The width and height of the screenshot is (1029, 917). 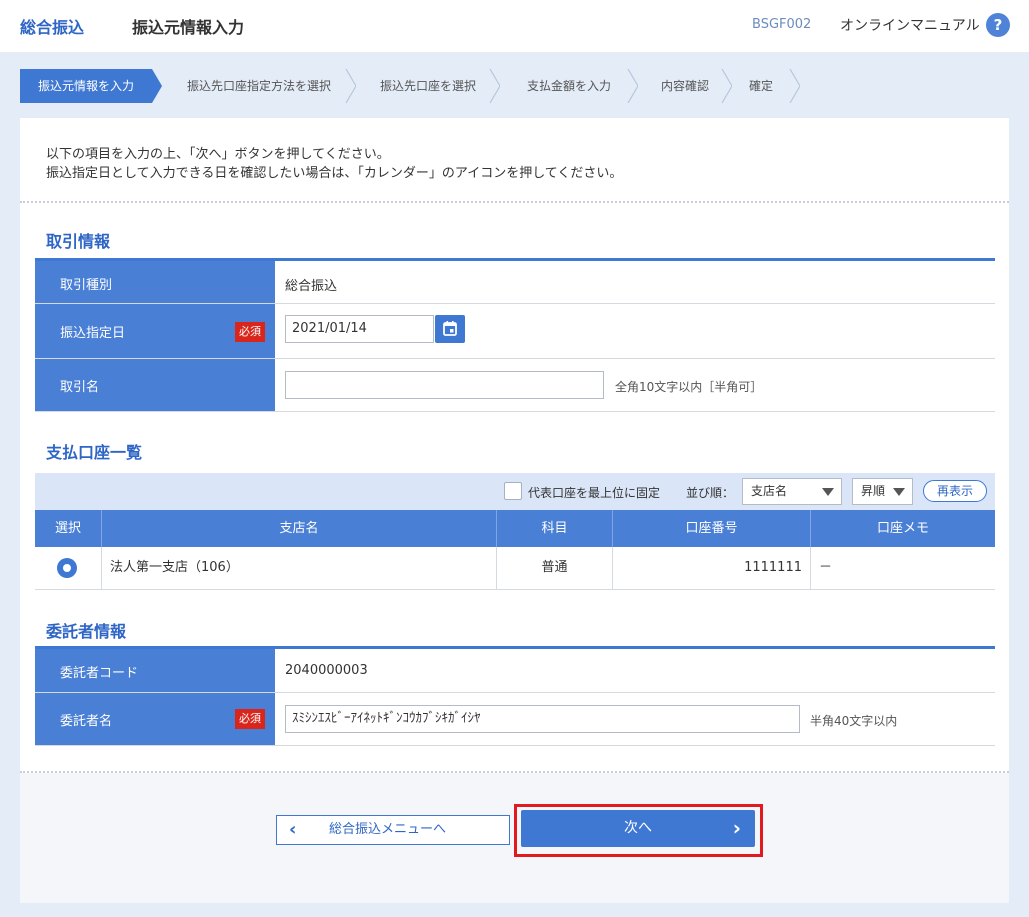 What do you see at coordinates (155, 282) in the screenshot?
I see `transaction-type-label: 取引種別` at bounding box center [155, 282].